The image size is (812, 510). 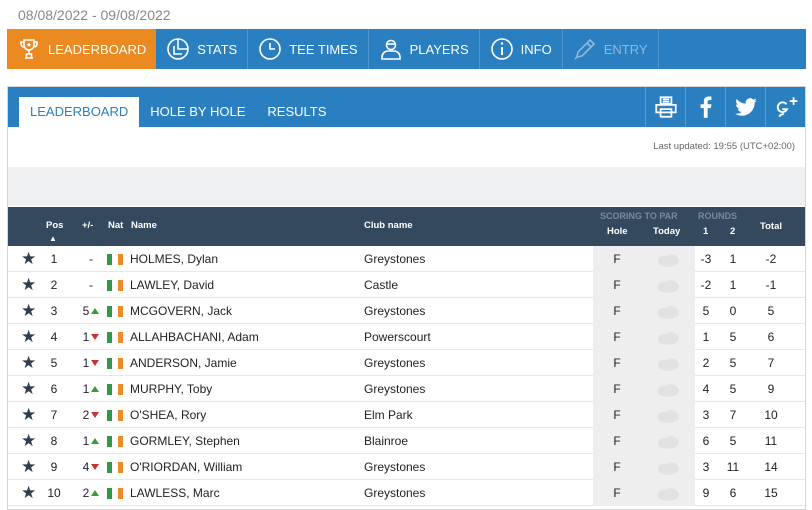 I want to click on movement: 4, so click(x=91, y=467).